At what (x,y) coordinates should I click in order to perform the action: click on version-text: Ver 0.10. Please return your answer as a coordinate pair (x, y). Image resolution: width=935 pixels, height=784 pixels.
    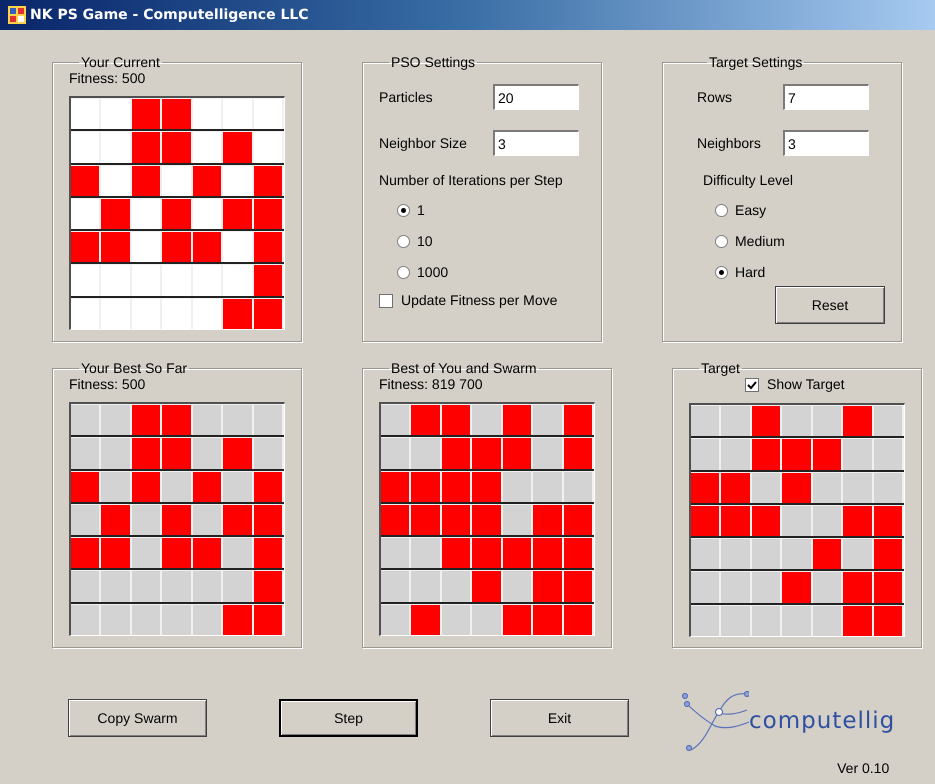
    Looking at the image, I should click on (863, 768).